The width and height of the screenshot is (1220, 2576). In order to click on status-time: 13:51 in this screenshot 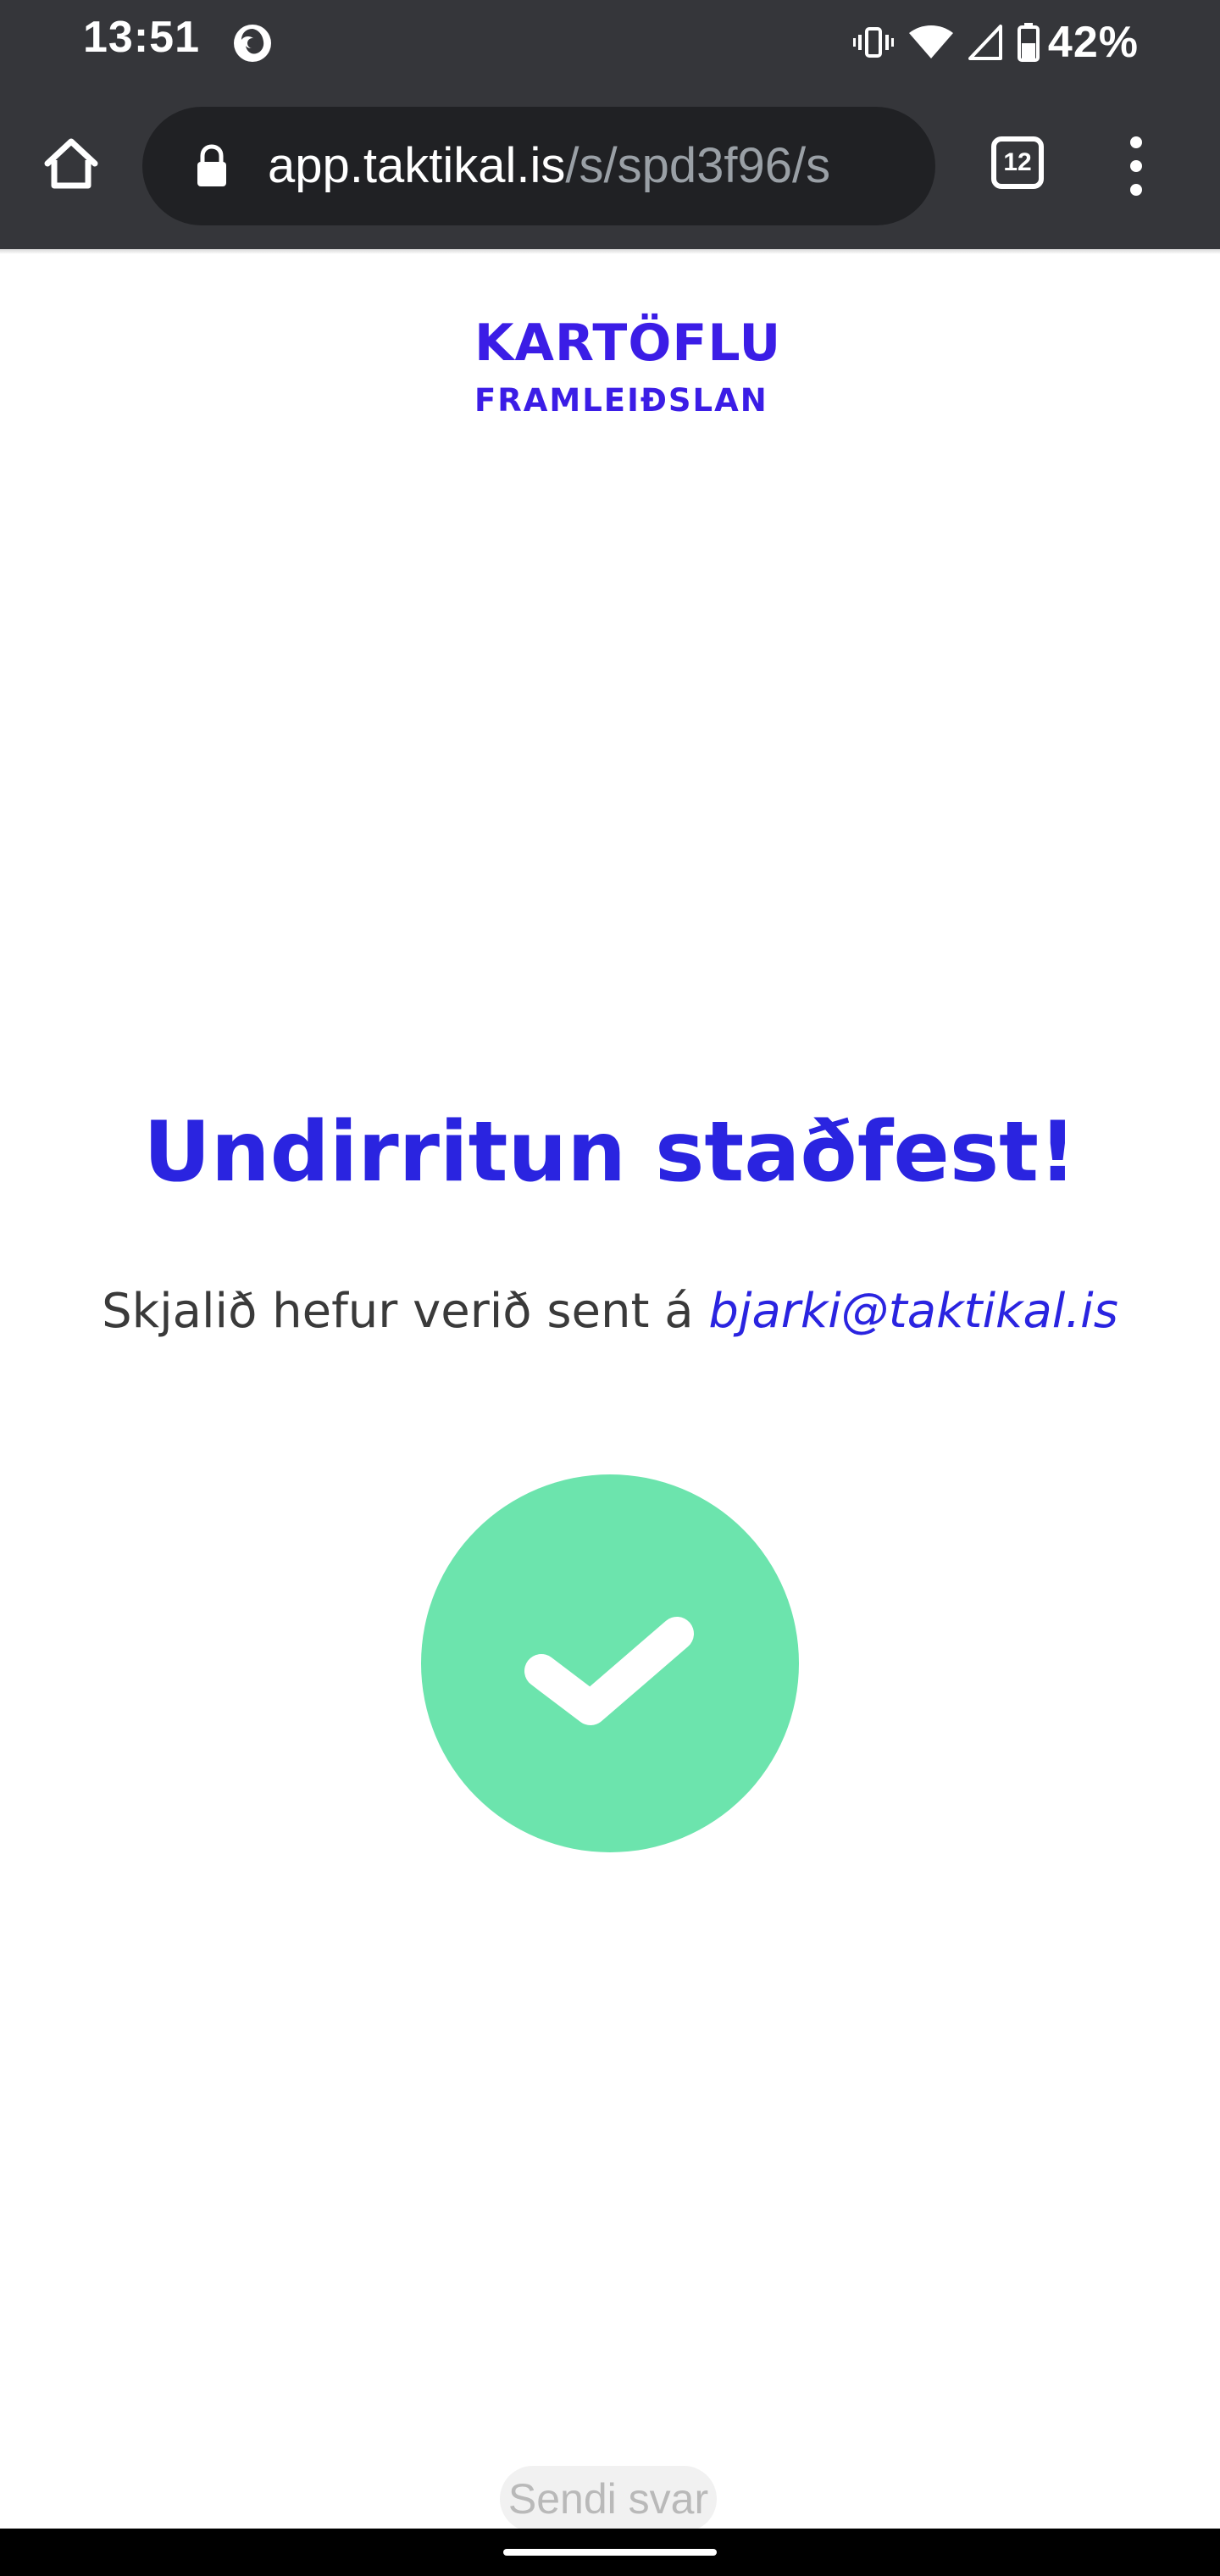, I will do `click(141, 37)`.